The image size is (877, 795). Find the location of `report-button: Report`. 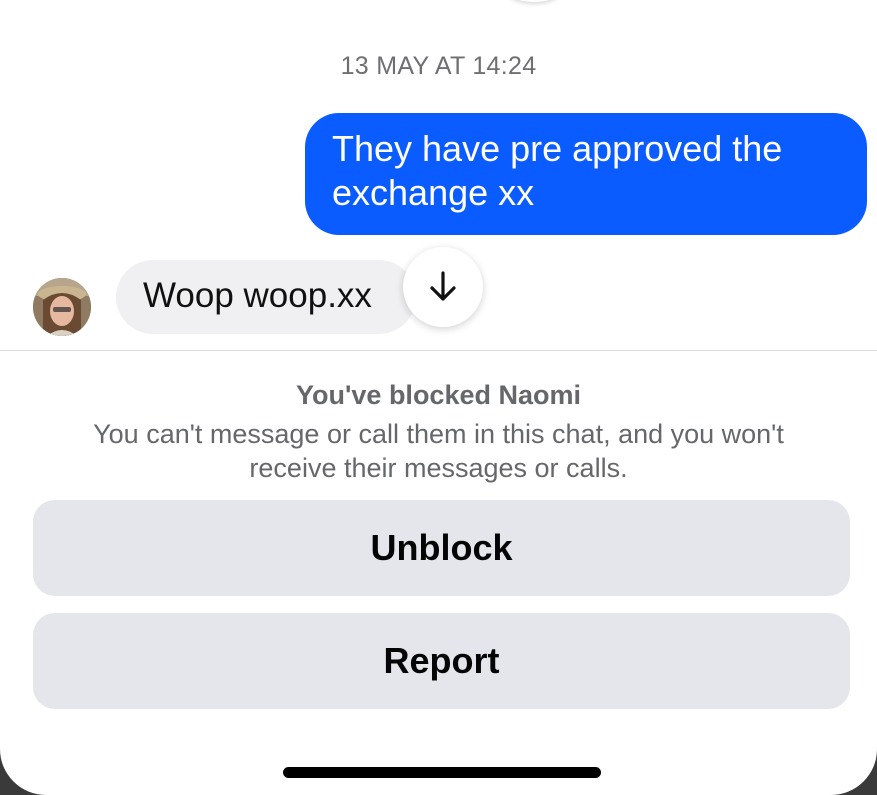

report-button: Report is located at coordinates (441, 661).